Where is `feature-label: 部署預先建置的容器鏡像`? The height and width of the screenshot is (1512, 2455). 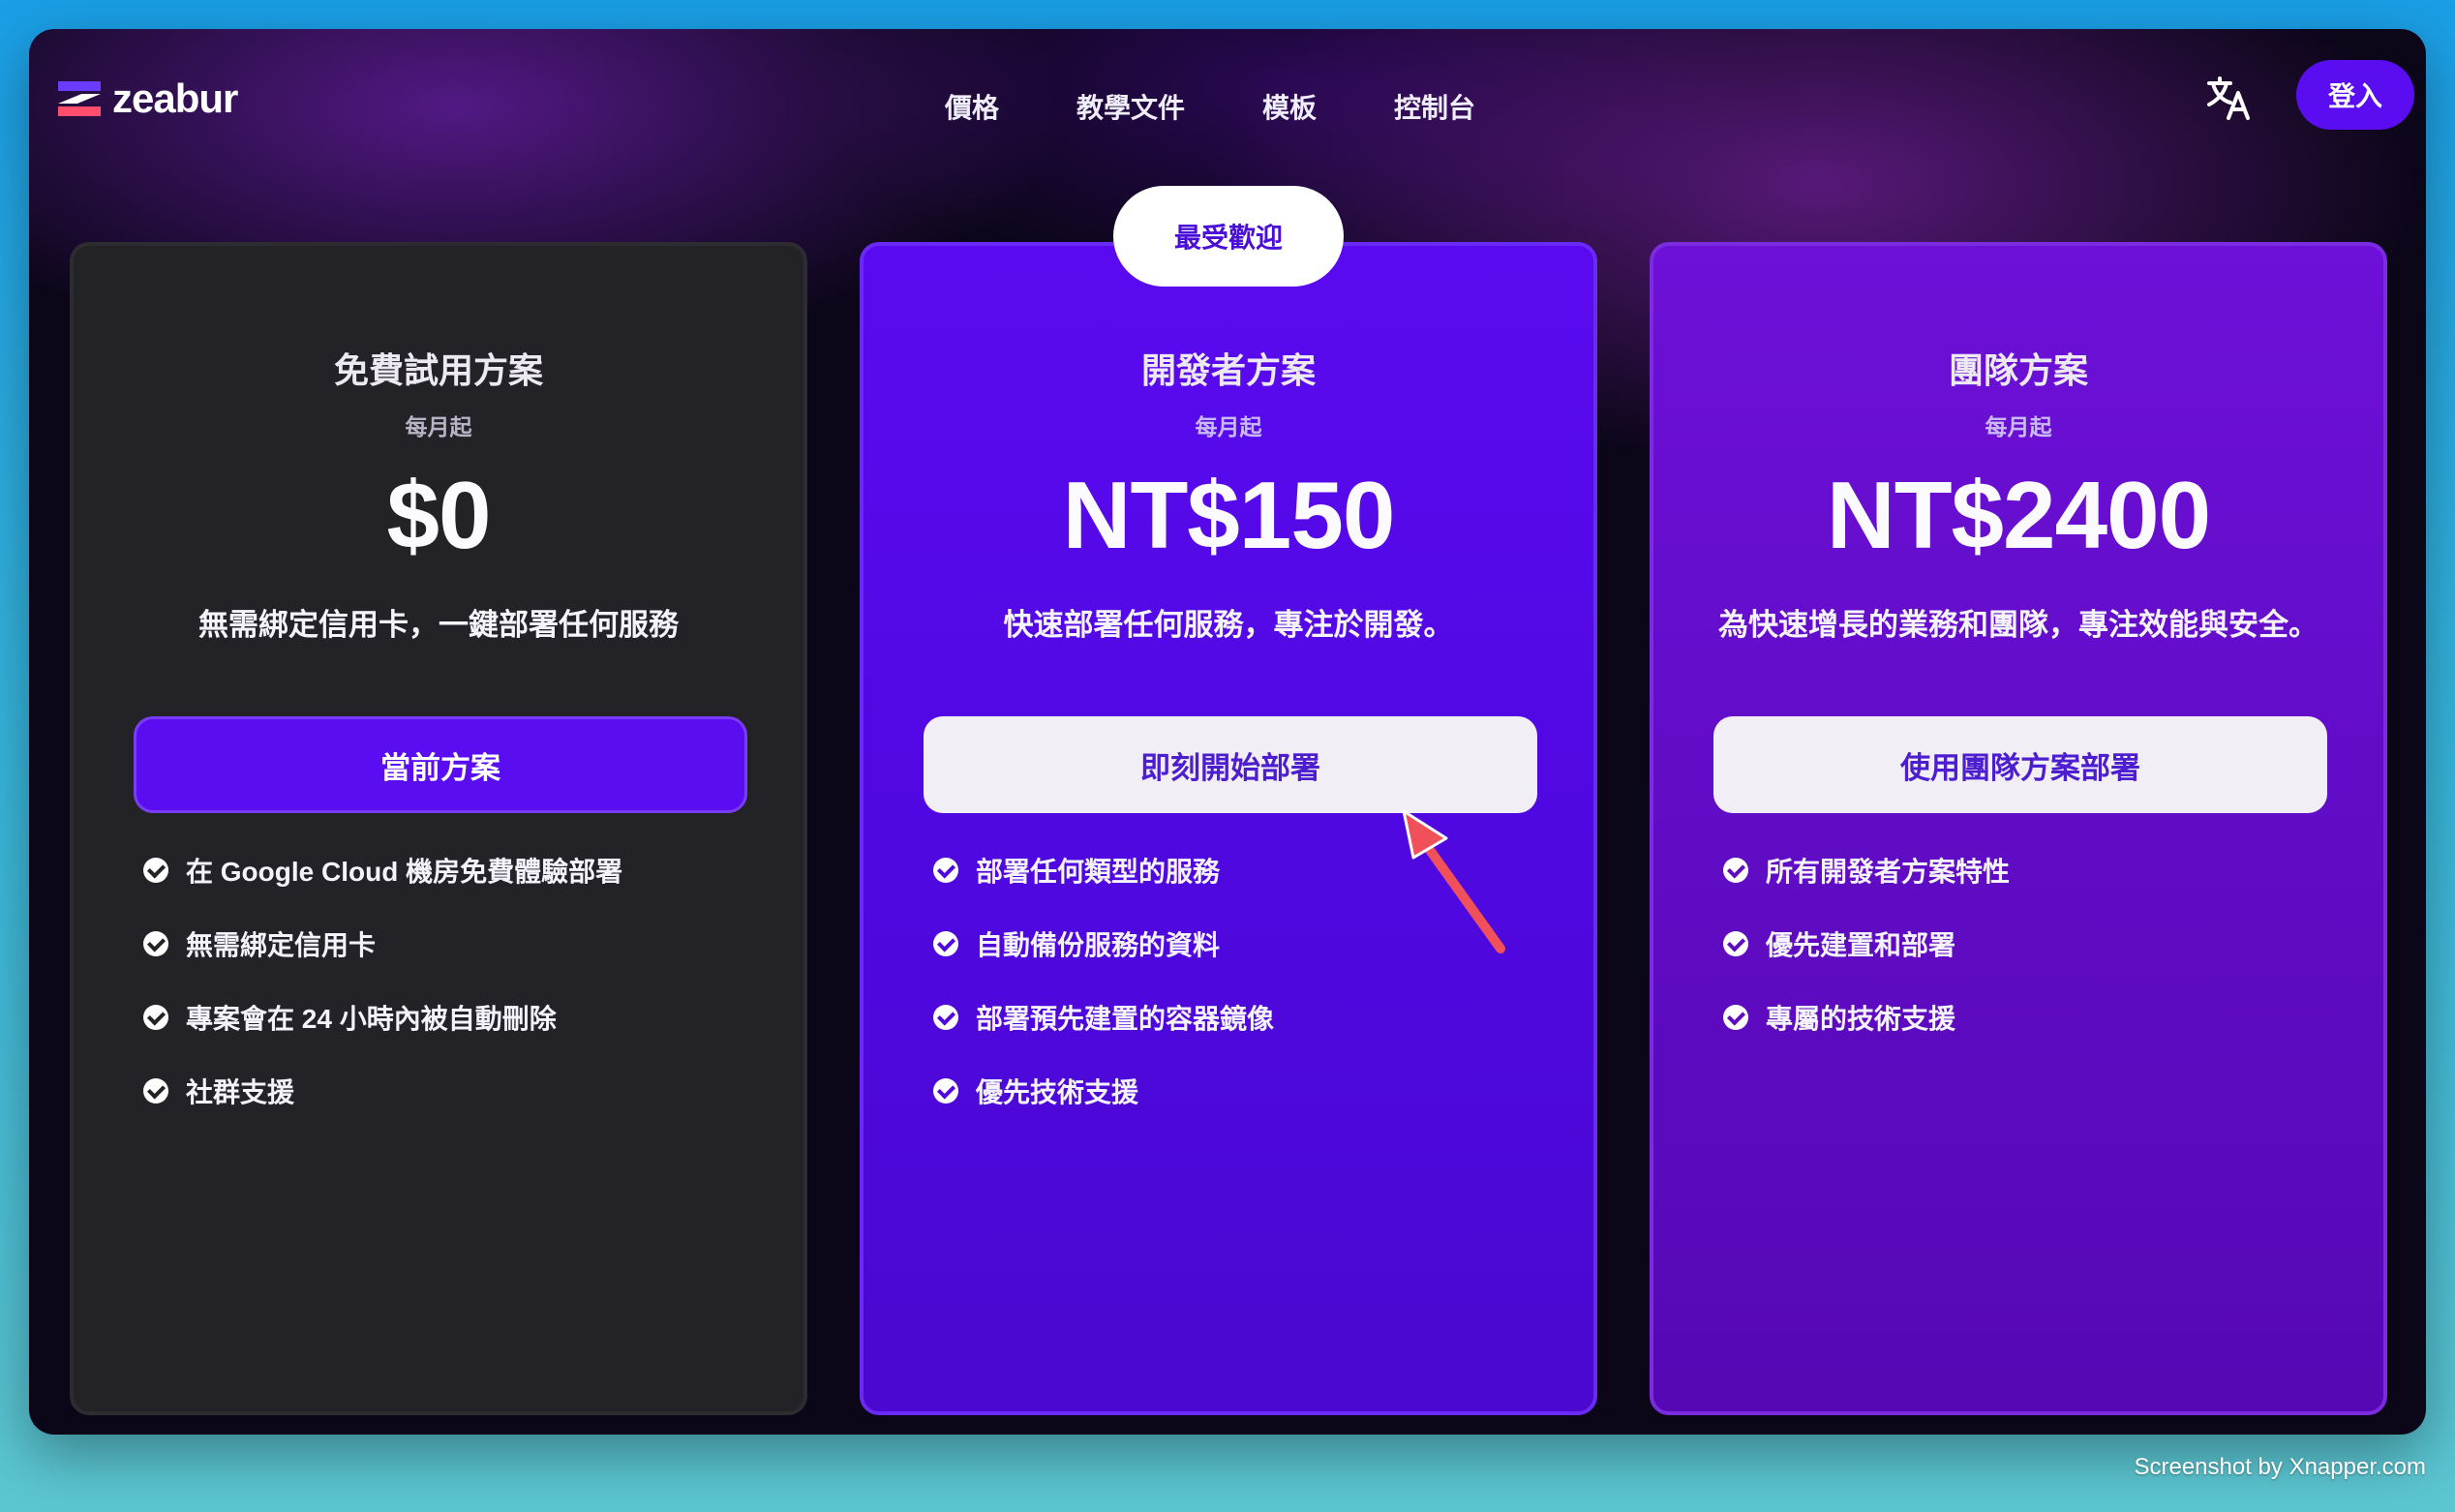
feature-label: 部署預先建置的容器鏡像 is located at coordinates (1125, 1019).